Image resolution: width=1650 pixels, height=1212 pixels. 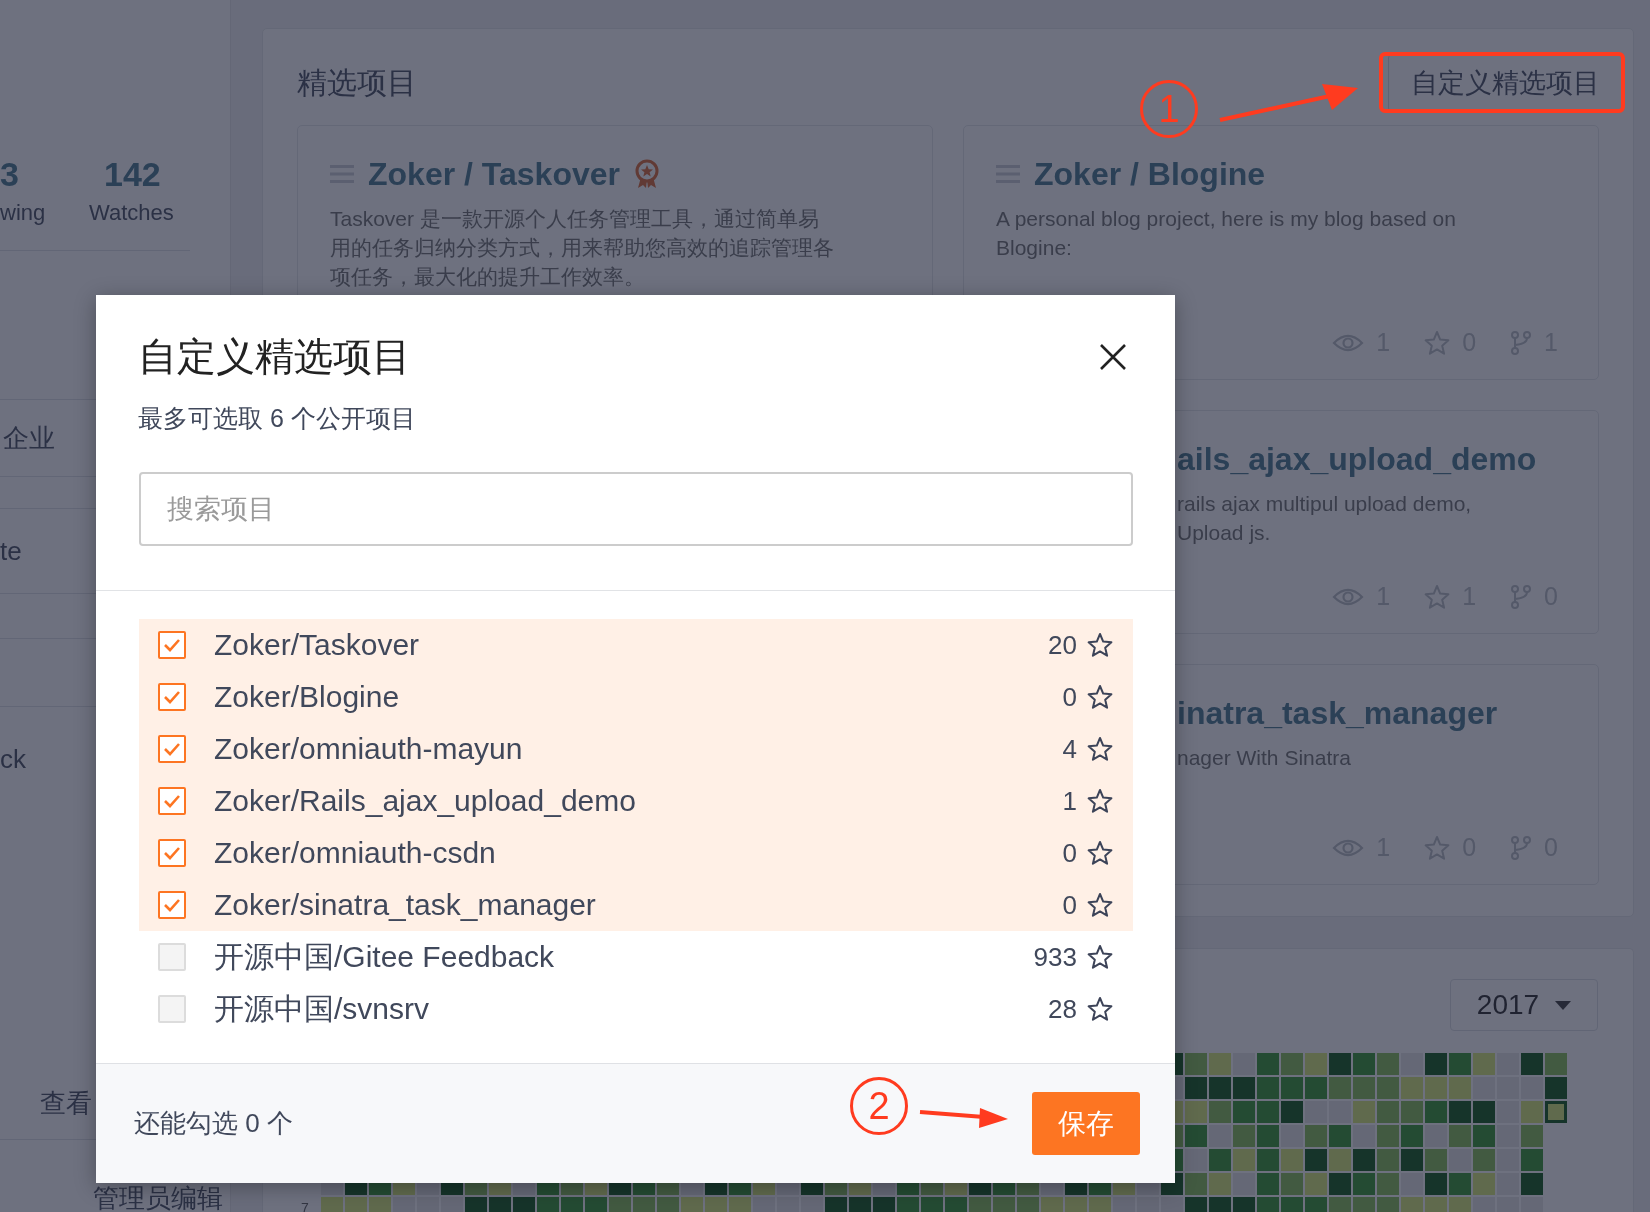 I want to click on star-count: 4, so click(x=1069, y=749).